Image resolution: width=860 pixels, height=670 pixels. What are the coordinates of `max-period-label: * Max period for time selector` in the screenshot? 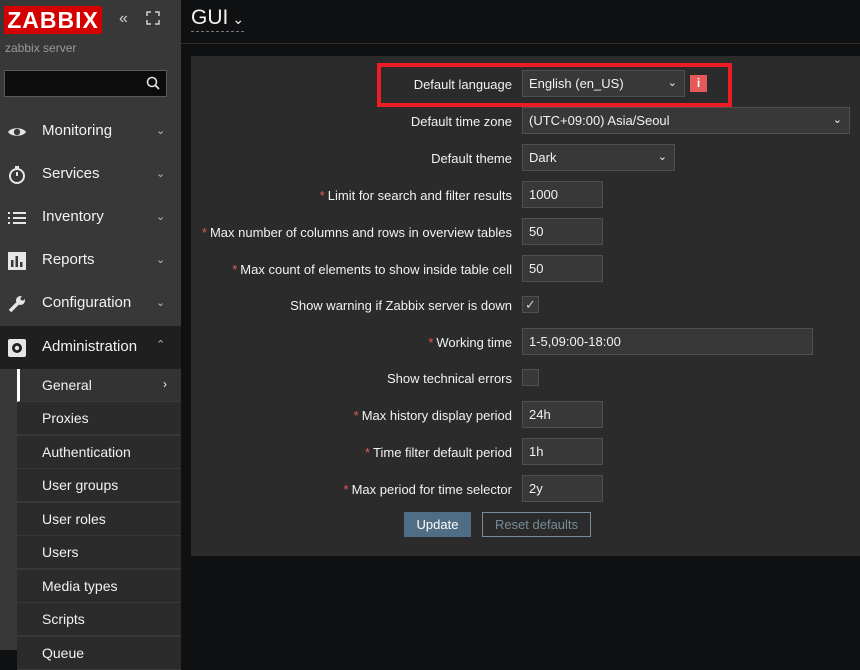 It's located at (427, 489).